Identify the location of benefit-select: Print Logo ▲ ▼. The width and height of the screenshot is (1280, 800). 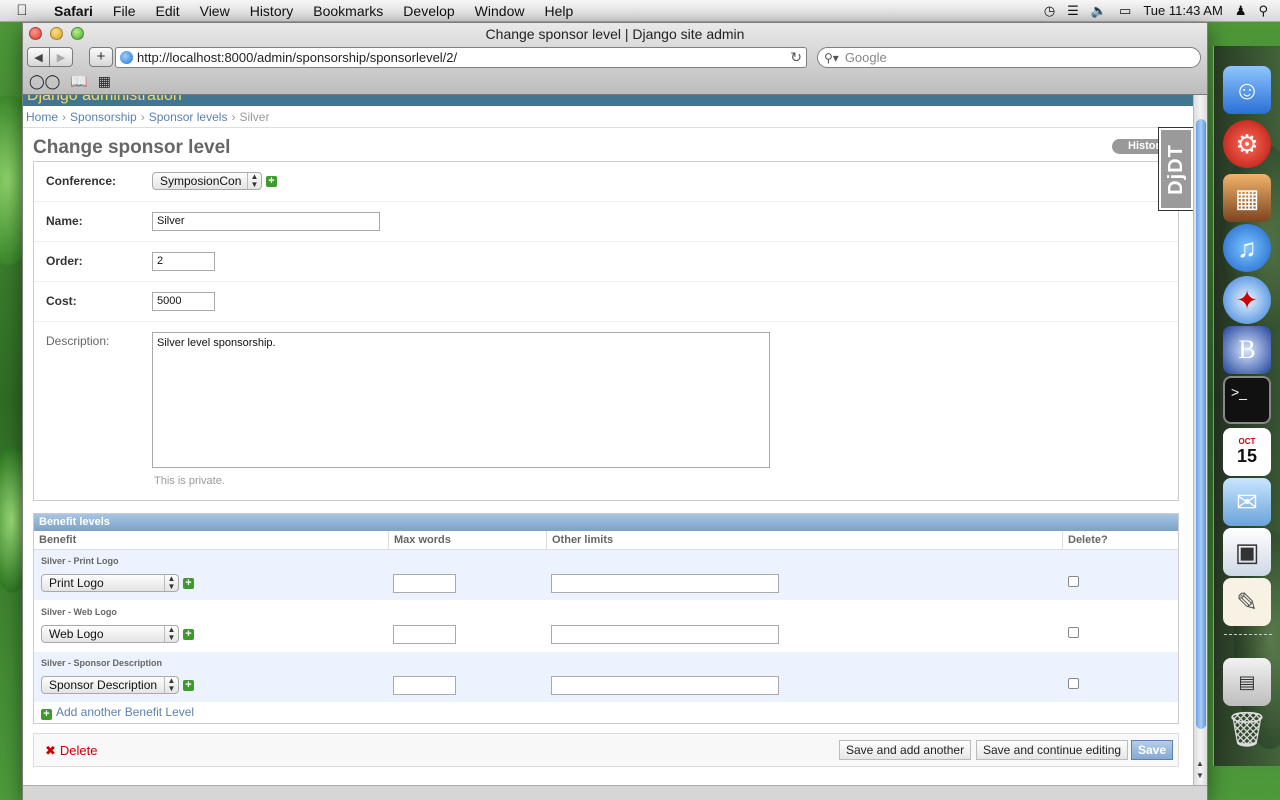
(110, 583).